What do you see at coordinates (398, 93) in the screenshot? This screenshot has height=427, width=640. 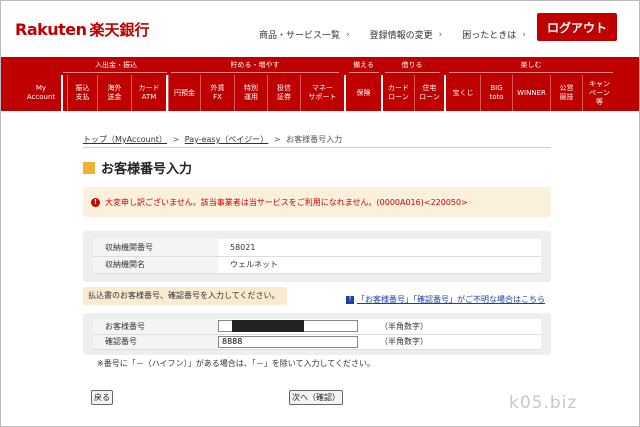 I see `nav-item-card-loan: カード ローン` at bounding box center [398, 93].